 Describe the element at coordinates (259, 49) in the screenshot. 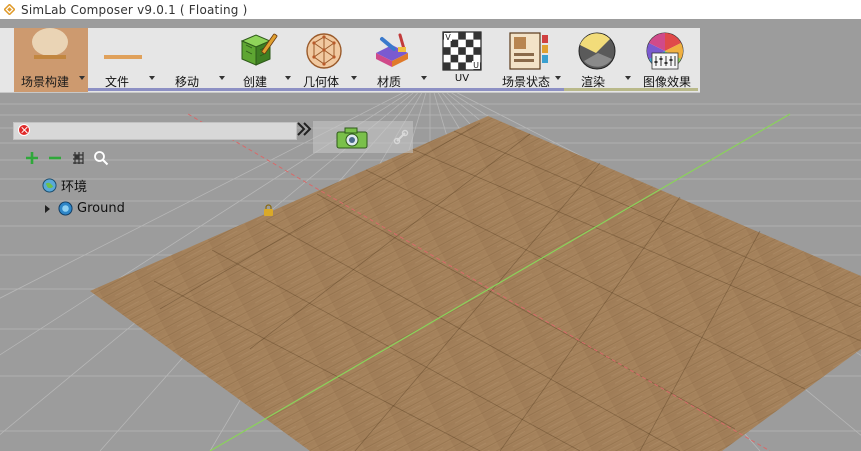

I see `create-cube-pencil-icon` at that location.